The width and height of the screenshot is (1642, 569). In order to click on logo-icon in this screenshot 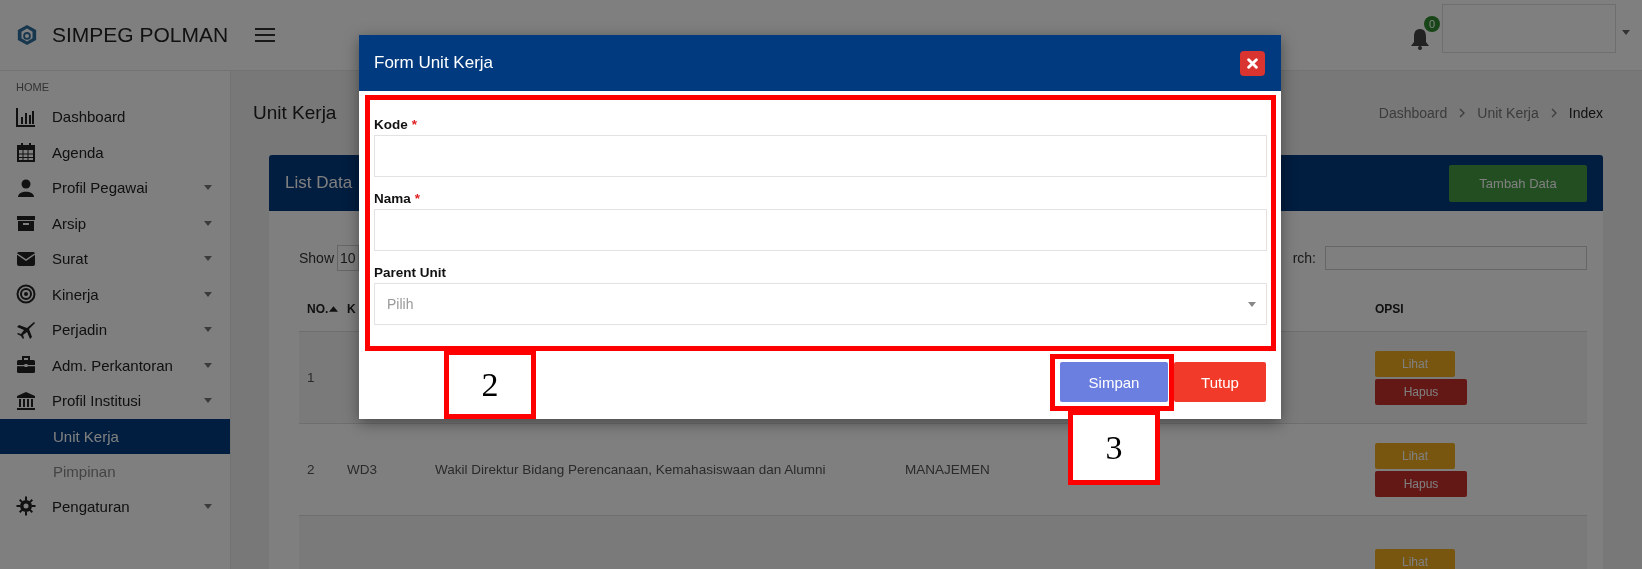, I will do `click(27, 35)`.